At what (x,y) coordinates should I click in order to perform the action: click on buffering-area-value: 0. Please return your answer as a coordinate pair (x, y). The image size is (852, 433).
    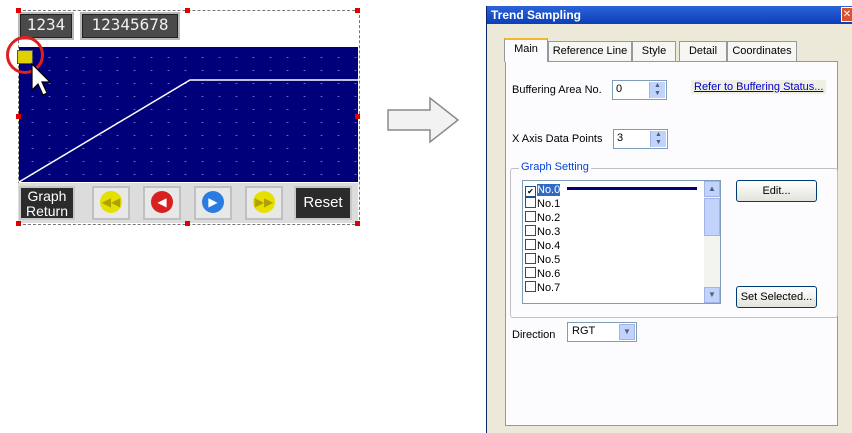
    Looking at the image, I should click on (619, 89).